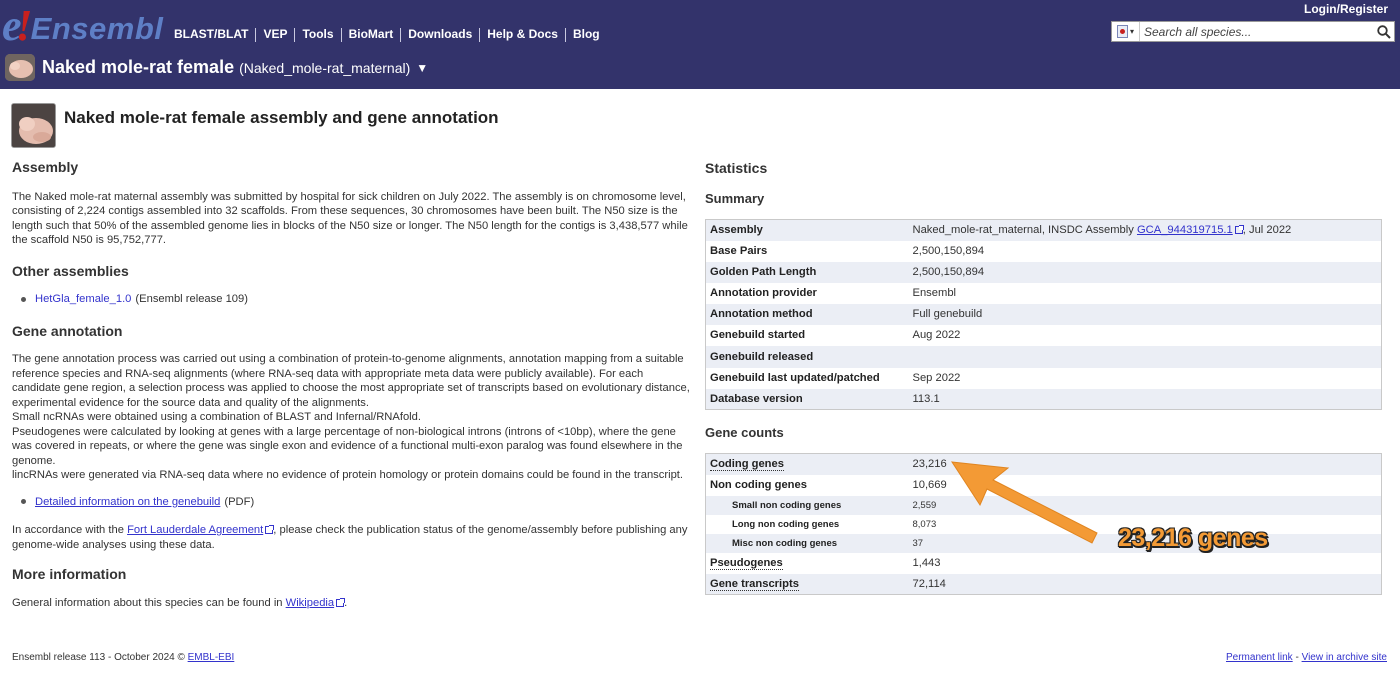 This screenshot has height=688, width=1400. What do you see at coordinates (936, 335) in the screenshot?
I see `stat-value: Aug 2022` at bounding box center [936, 335].